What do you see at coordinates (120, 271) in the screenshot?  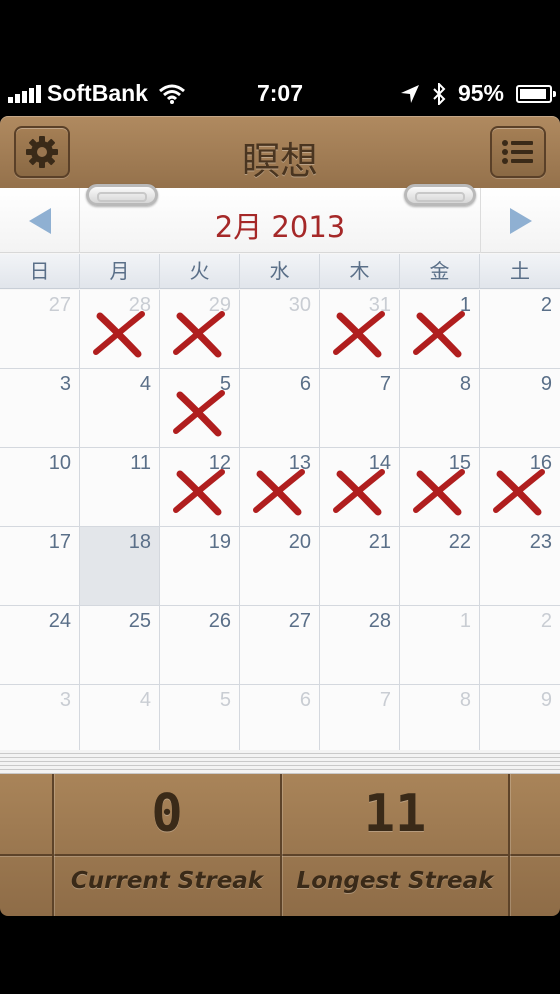 I see `weekday-label: 月` at bounding box center [120, 271].